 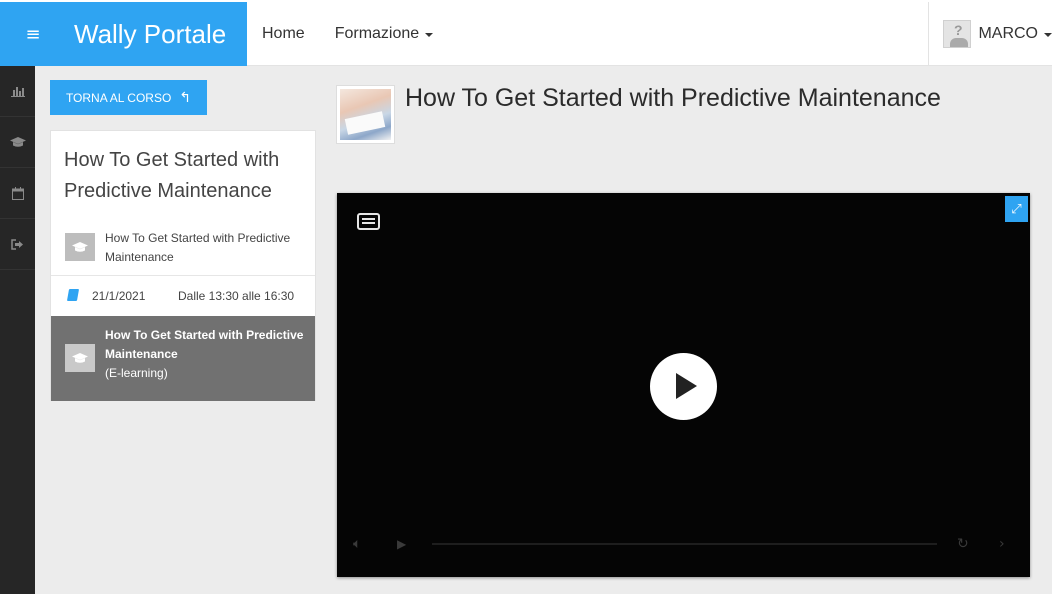 I want to click on user-name: MARCO, so click(x=1008, y=33).